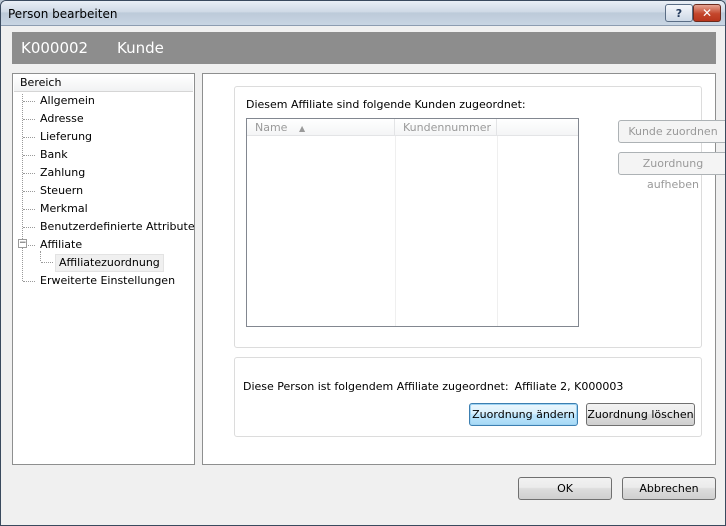 The image size is (726, 526). I want to click on column-header-kundennummer: Kundennummer, so click(446, 127).